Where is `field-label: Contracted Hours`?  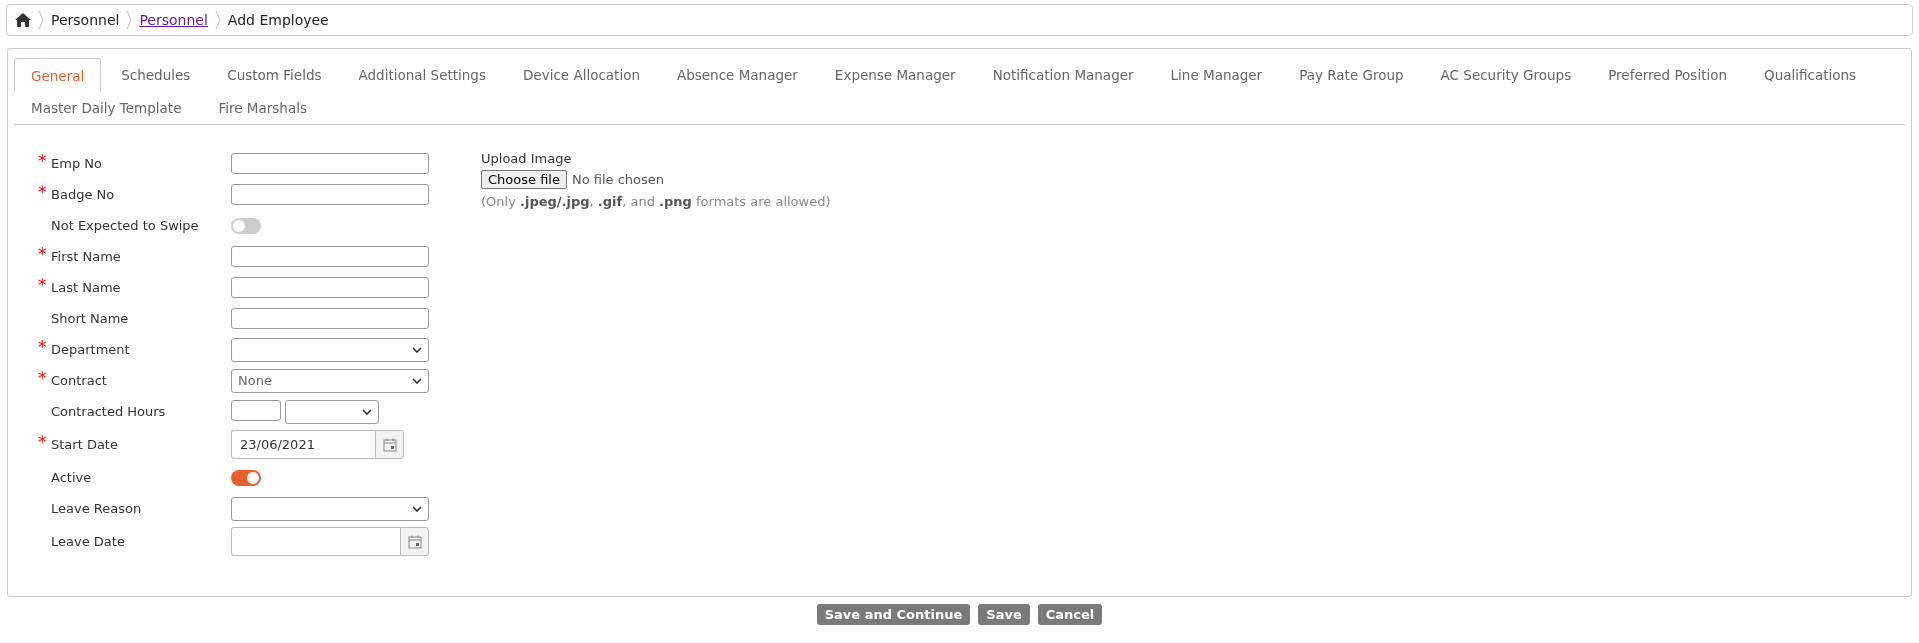
field-label: Contracted Hours is located at coordinates (108, 411).